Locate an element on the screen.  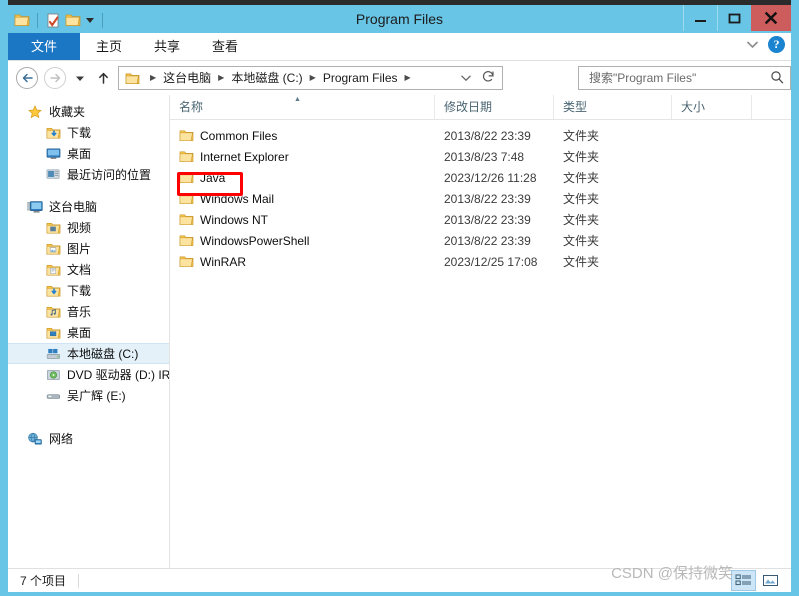
ribbon-right-controls: ? is located at coordinates (765, 44).